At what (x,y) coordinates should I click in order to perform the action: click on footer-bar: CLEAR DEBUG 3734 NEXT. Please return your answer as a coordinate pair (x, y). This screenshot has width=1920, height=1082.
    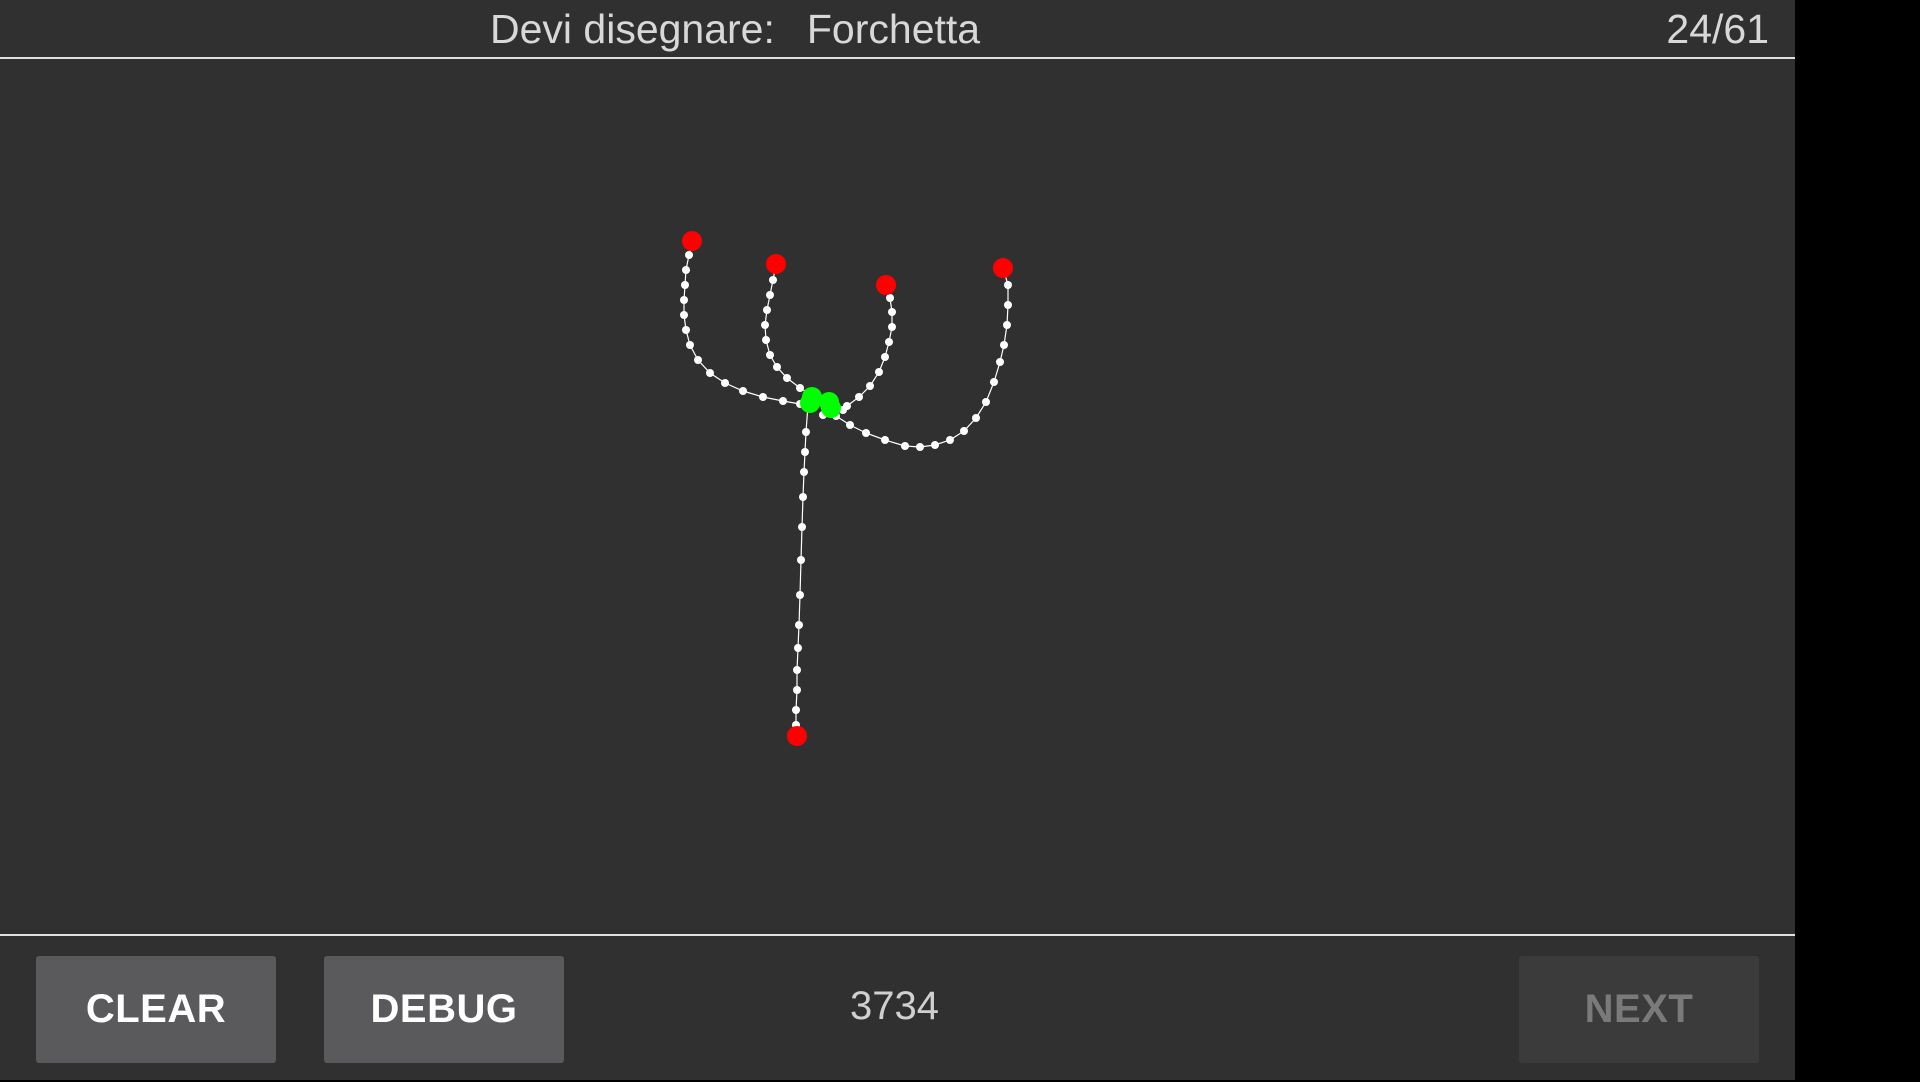
    Looking at the image, I should click on (897, 1008).